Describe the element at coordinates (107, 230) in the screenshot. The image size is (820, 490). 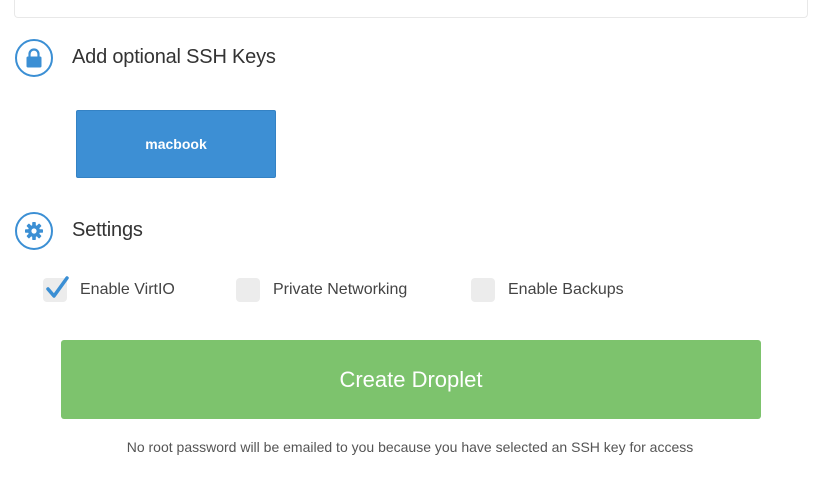
I see `settings-section-title: Settings` at that location.